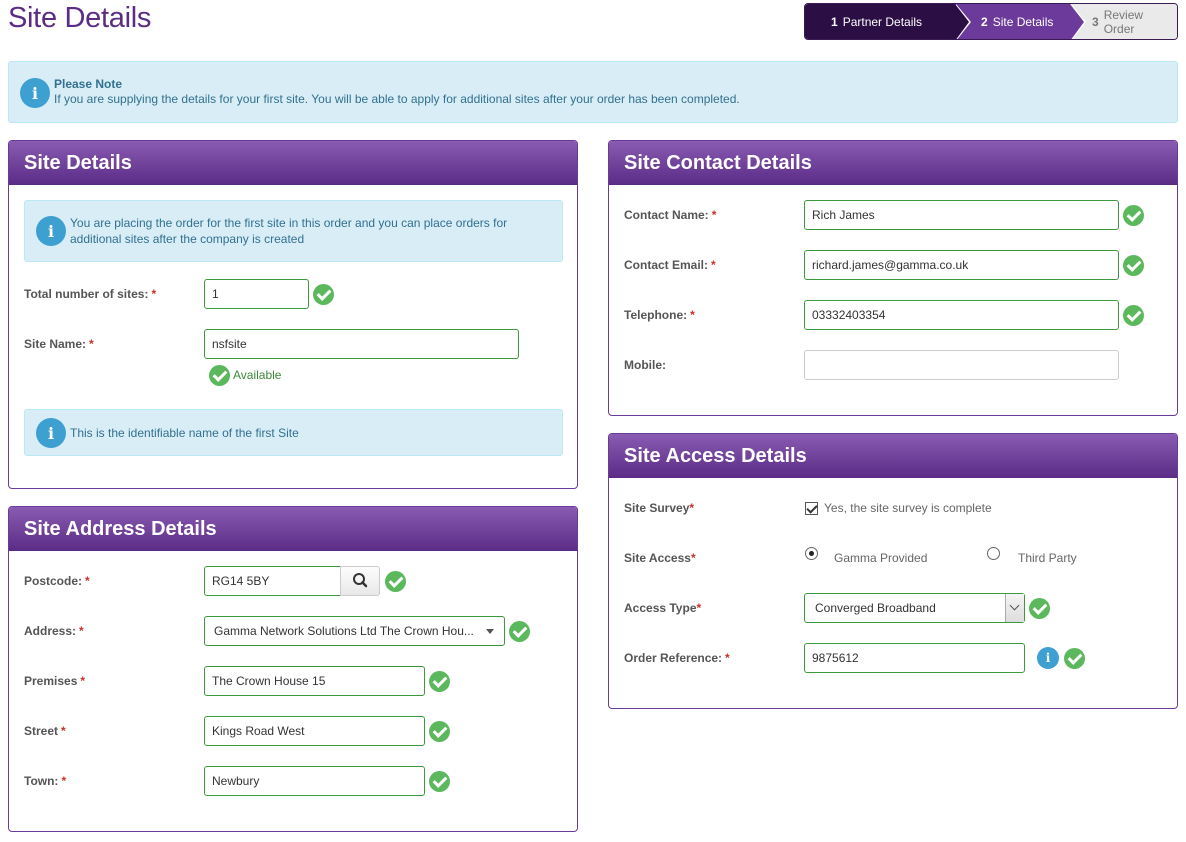 Image resolution: width=1186 pixels, height=842 pixels. Describe the element at coordinates (57, 581) in the screenshot. I see `postcode-label: Postcode: *` at that location.